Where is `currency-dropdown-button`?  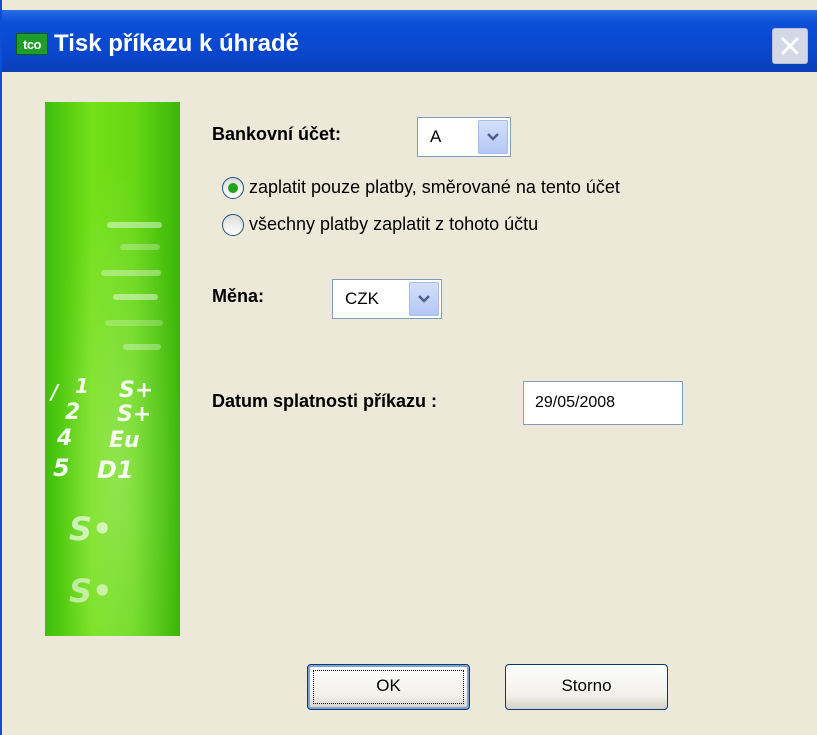
currency-dropdown-button is located at coordinates (424, 299).